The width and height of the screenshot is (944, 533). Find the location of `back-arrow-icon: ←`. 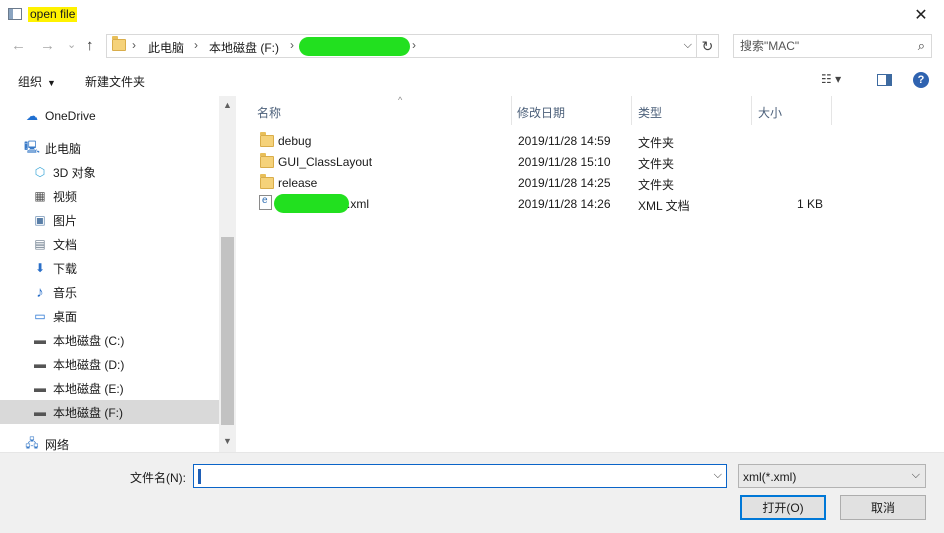

back-arrow-icon: ← is located at coordinates (18, 46).